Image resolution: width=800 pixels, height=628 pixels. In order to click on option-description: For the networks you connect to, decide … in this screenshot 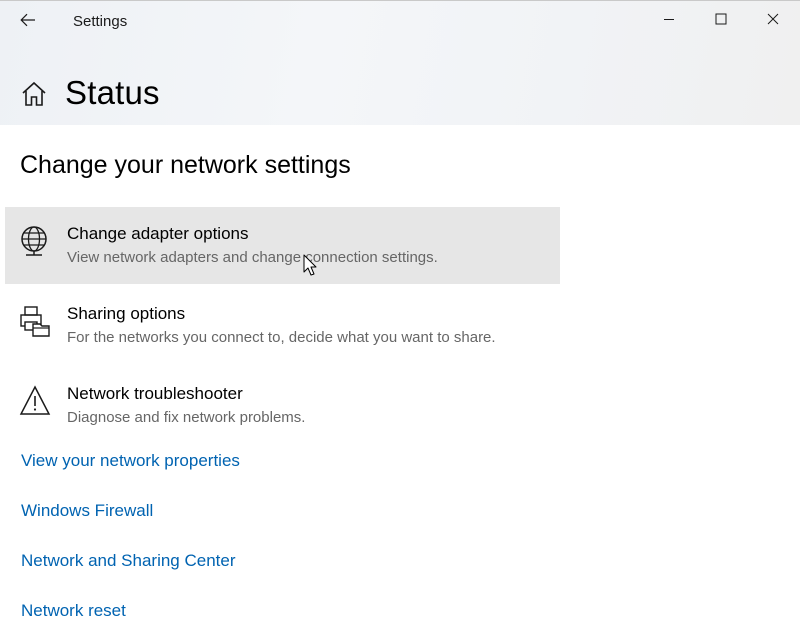, I will do `click(281, 337)`.